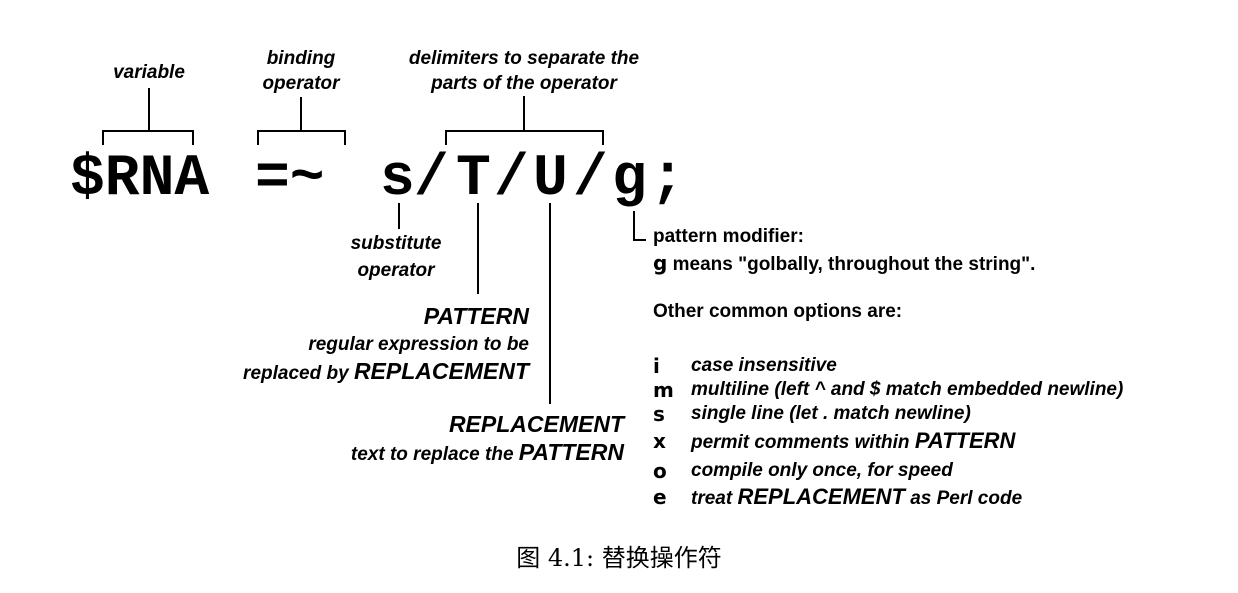  I want to click on option-desc: treat REPLACEMENT as Perl code, so click(856, 498).